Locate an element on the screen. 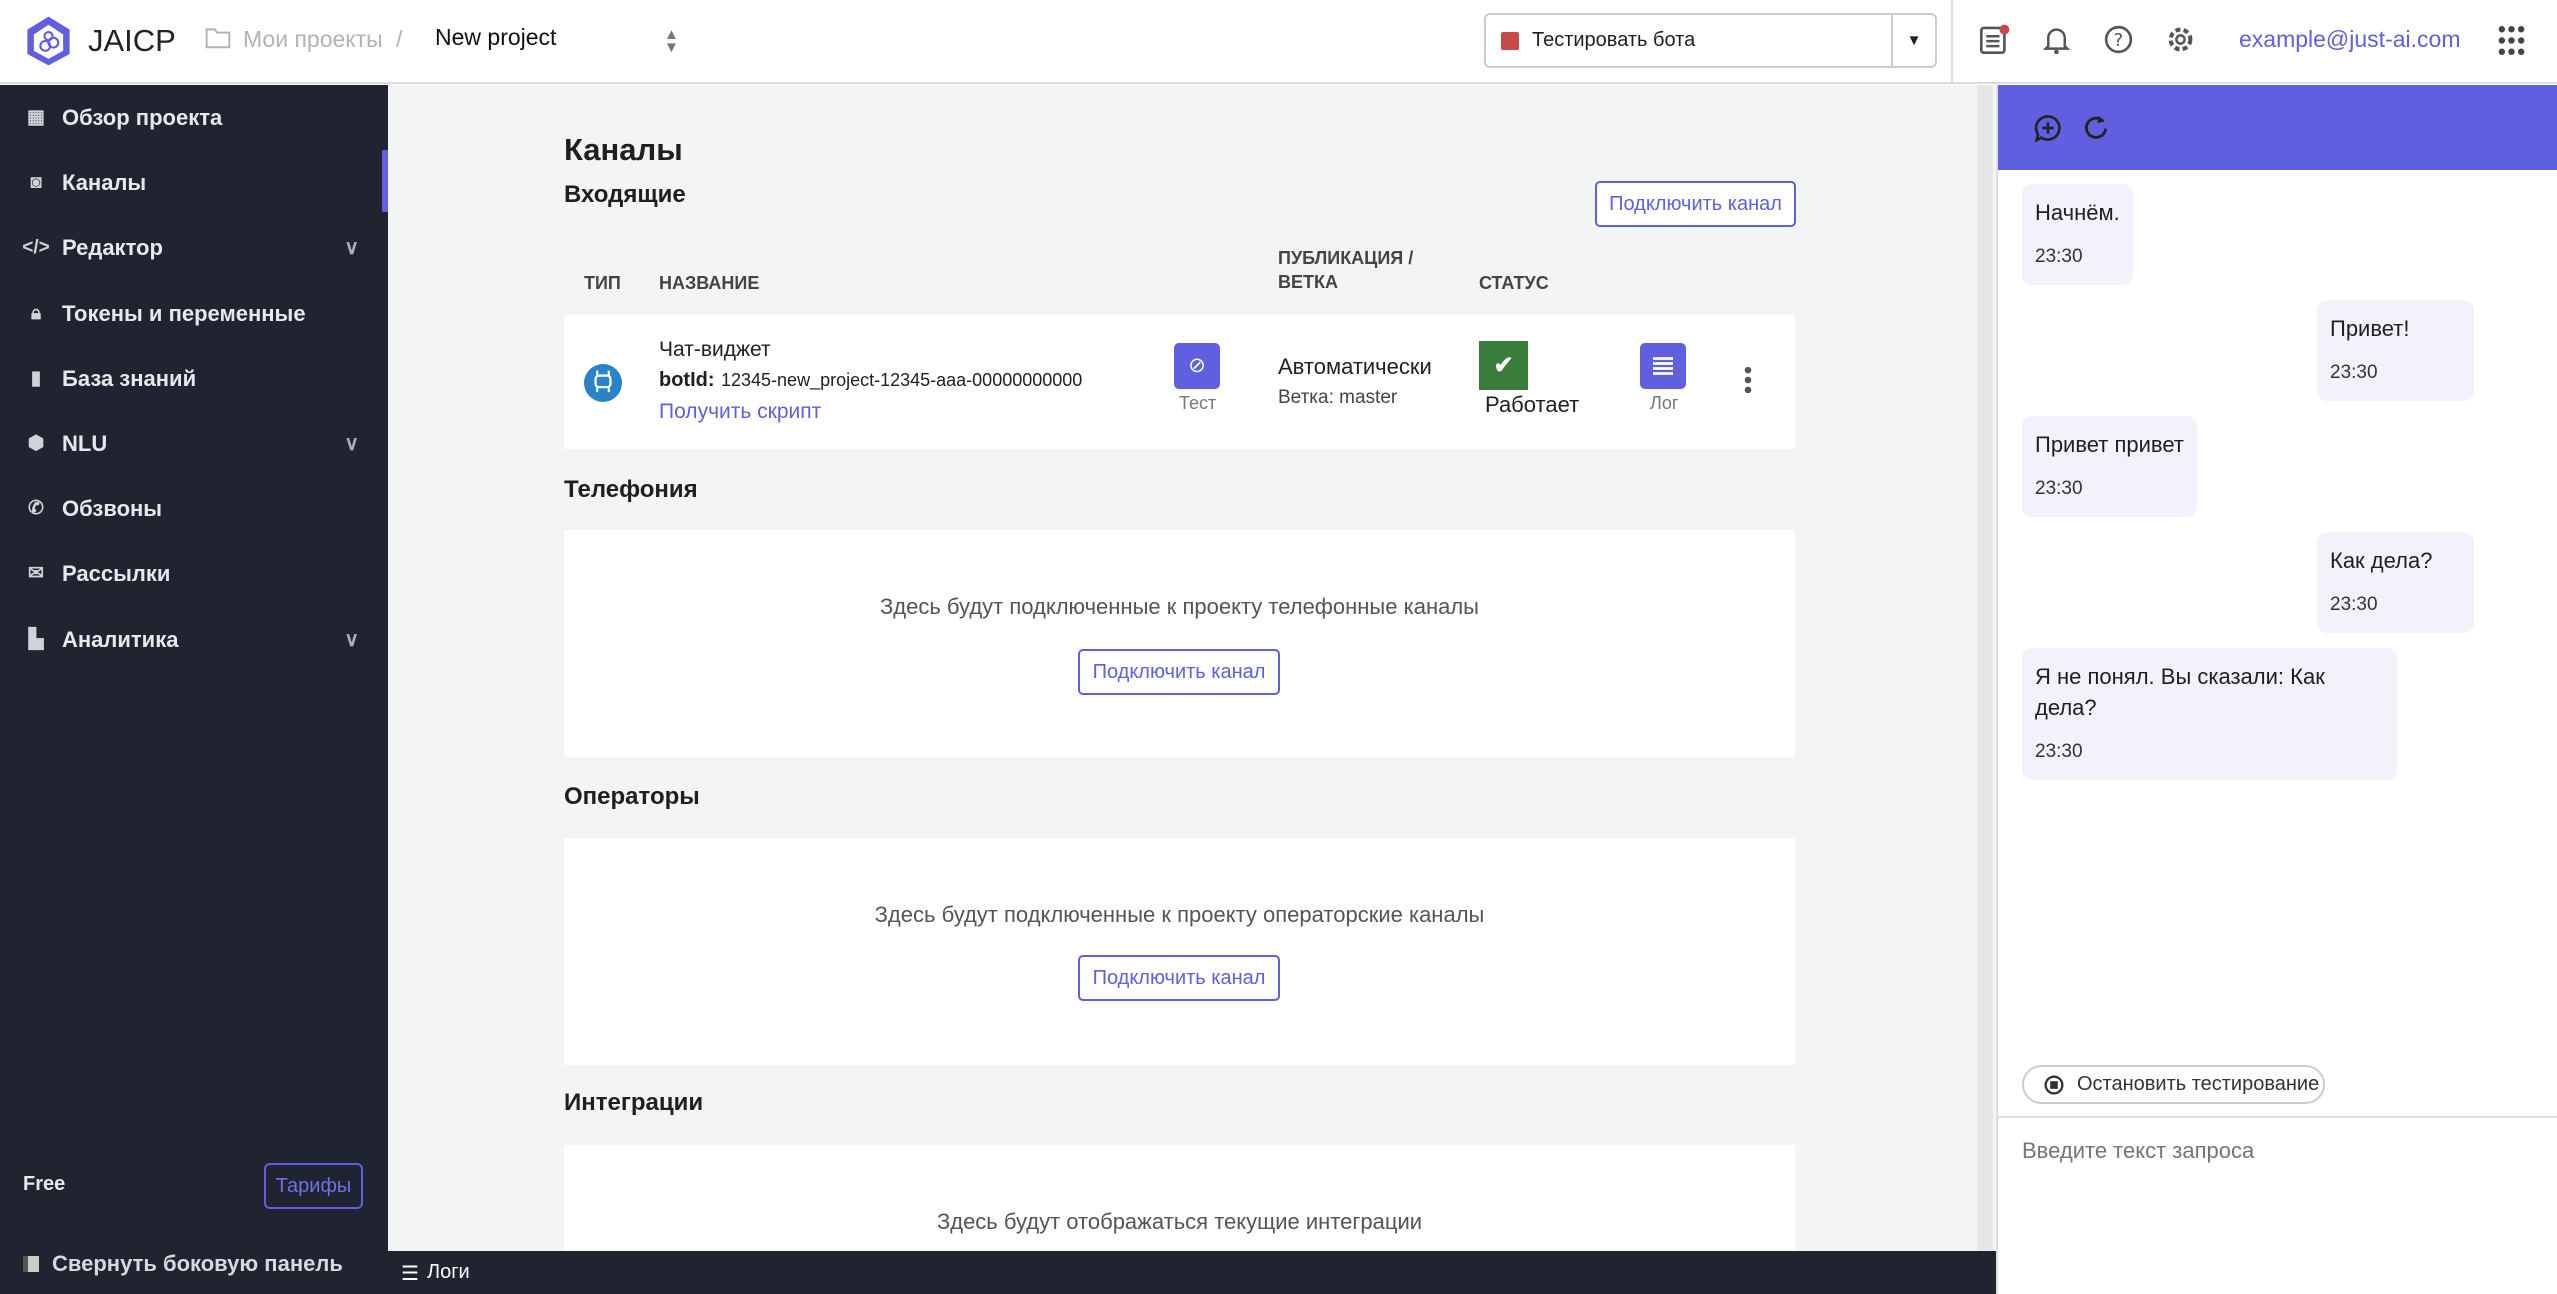 The width and height of the screenshot is (2557, 1294). folder-icon is located at coordinates (218, 38).